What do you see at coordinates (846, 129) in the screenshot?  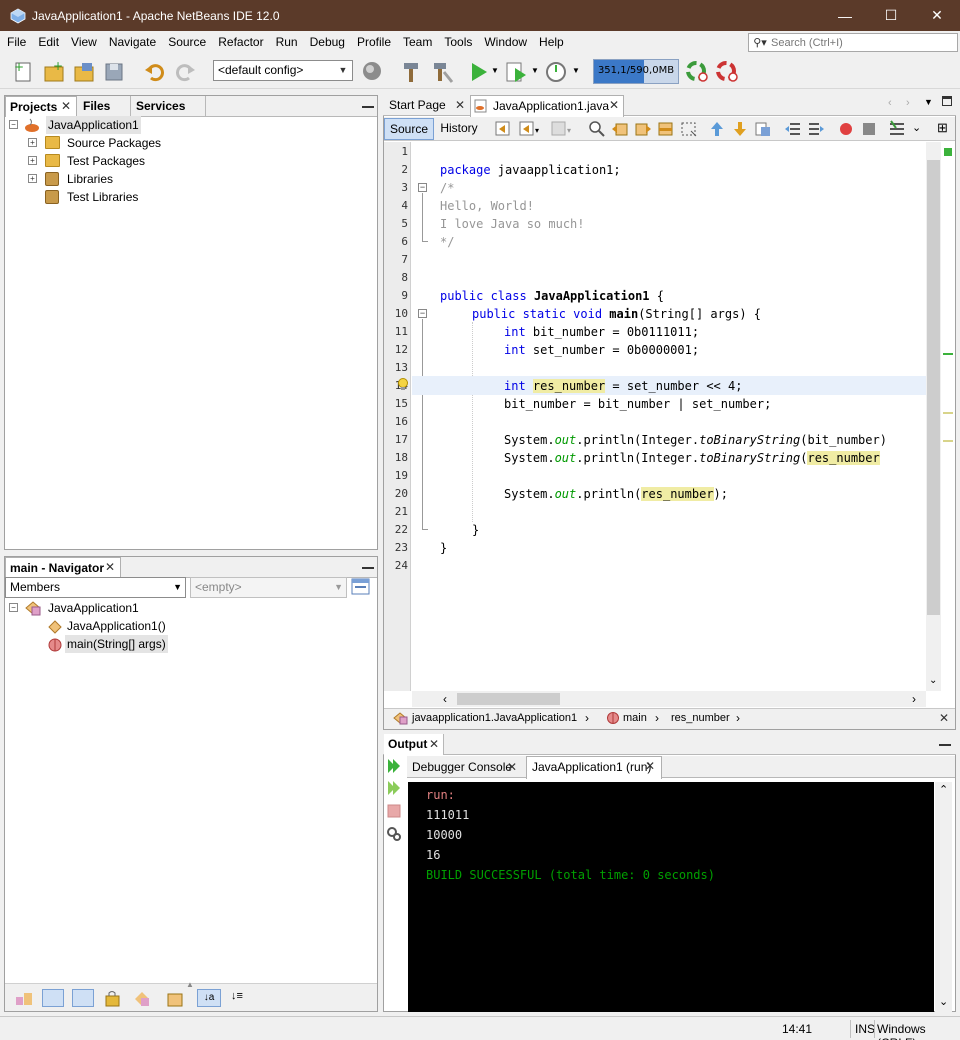 I see `start-macro-icon` at bounding box center [846, 129].